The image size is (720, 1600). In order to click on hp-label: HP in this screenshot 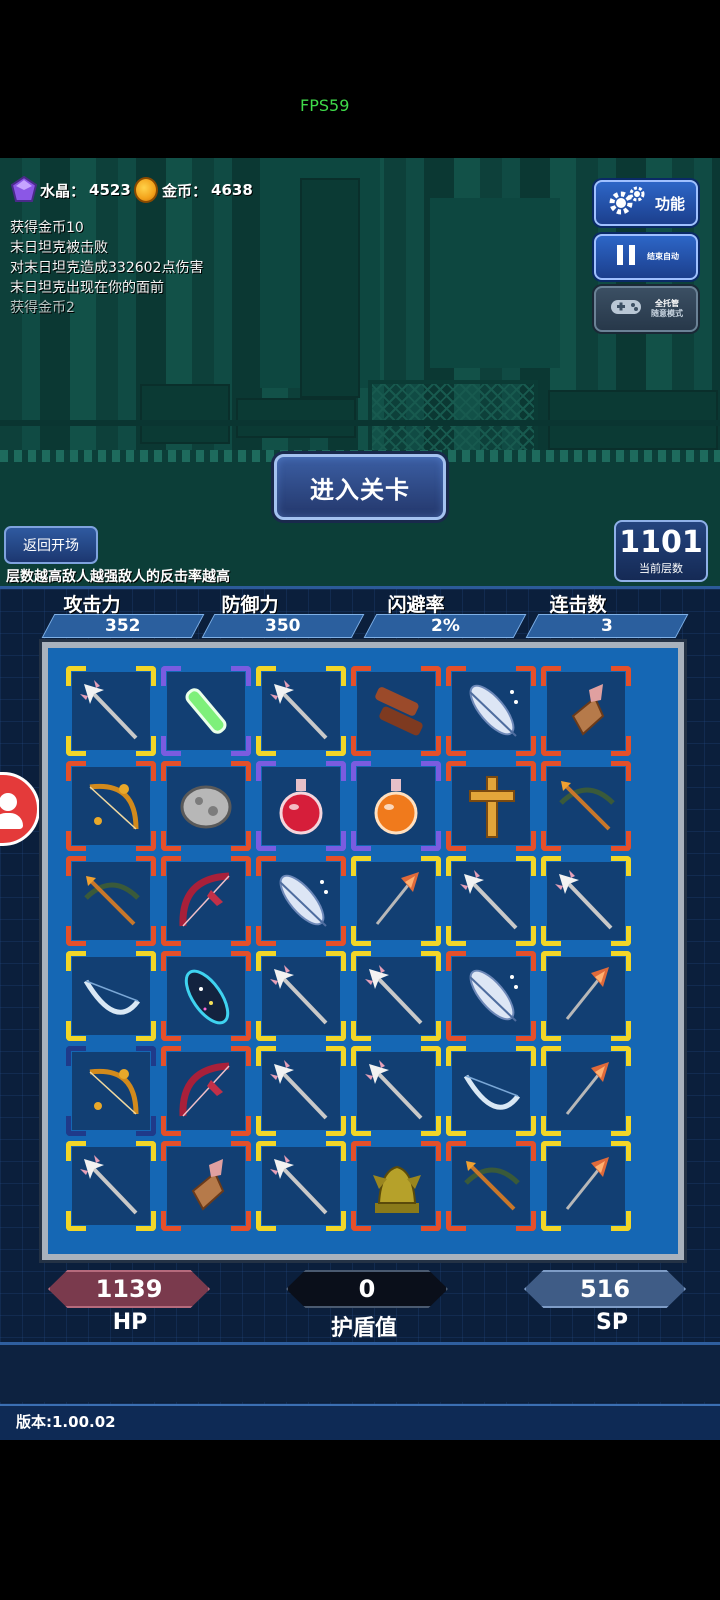, I will do `click(130, 1322)`.